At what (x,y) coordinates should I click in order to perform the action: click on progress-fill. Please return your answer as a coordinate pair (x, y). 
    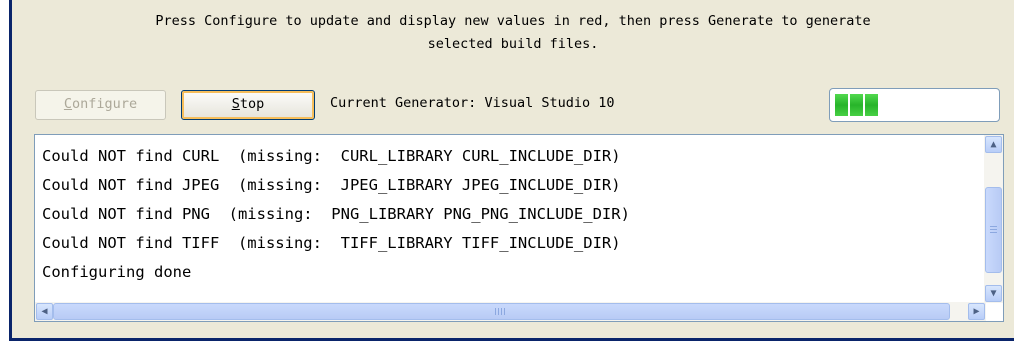
    Looking at the image, I should click on (856, 105).